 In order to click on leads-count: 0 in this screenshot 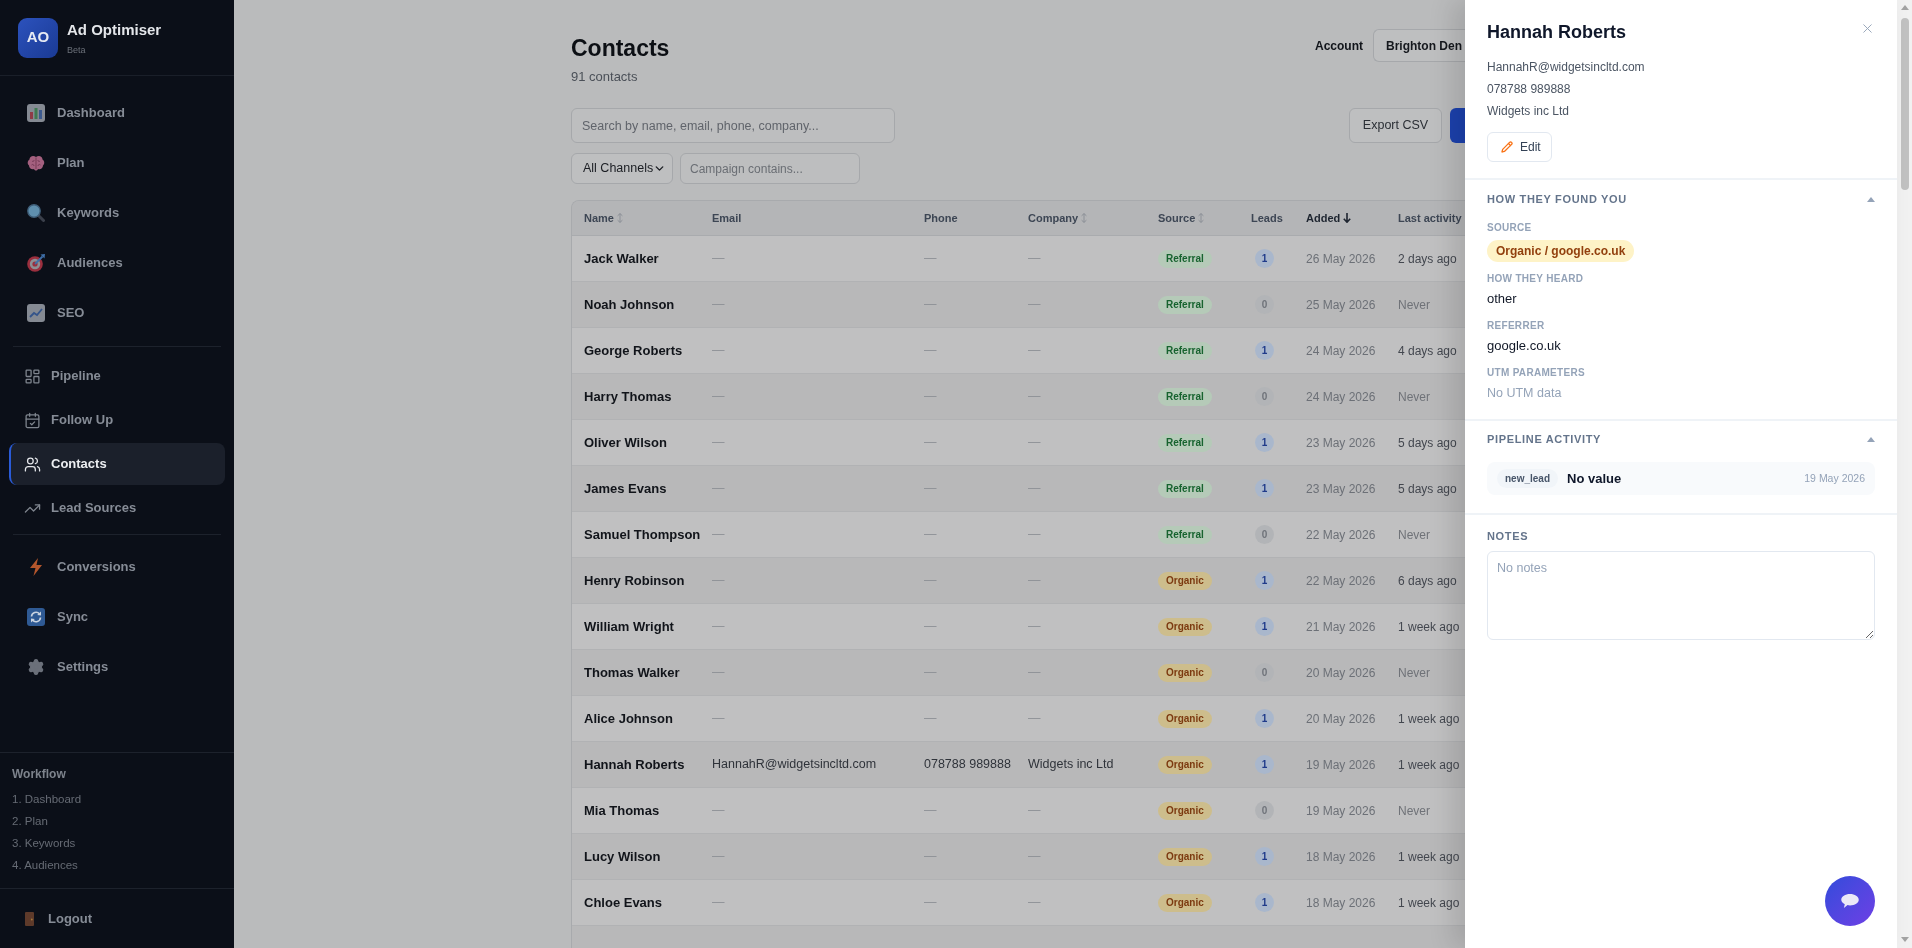, I will do `click(1264, 810)`.